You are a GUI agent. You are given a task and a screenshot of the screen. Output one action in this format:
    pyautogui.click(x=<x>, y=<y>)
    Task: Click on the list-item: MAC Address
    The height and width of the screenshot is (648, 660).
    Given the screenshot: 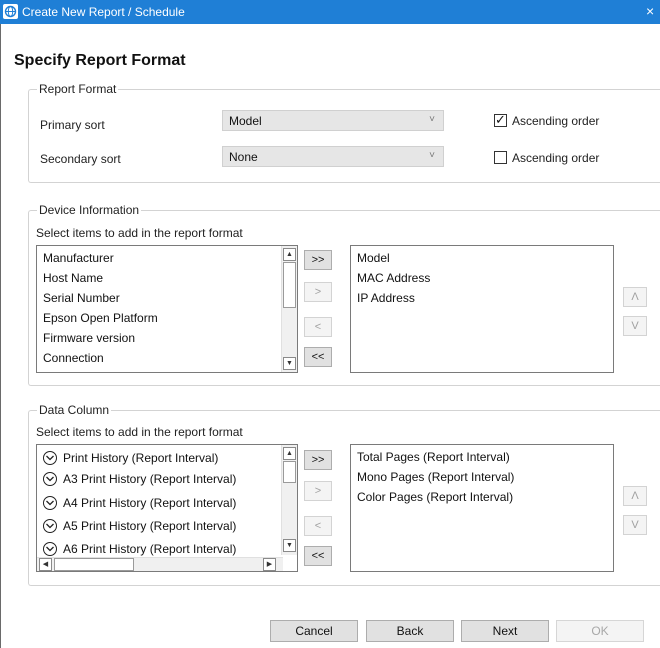 What is the action you would take?
    pyautogui.click(x=393, y=278)
    